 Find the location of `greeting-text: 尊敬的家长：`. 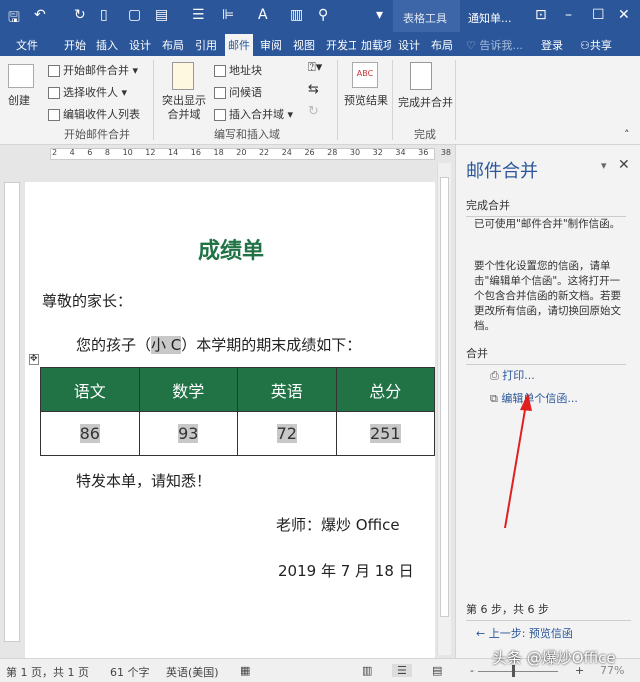

greeting-text: 尊敬的家长： is located at coordinates (87, 301).